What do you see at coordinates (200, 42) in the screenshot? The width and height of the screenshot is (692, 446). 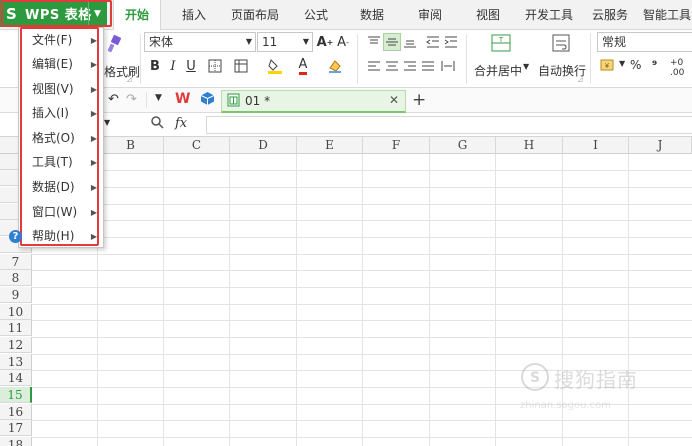 I see `font-name-select: 宋体 ▼` at bounding box center [200, 42].